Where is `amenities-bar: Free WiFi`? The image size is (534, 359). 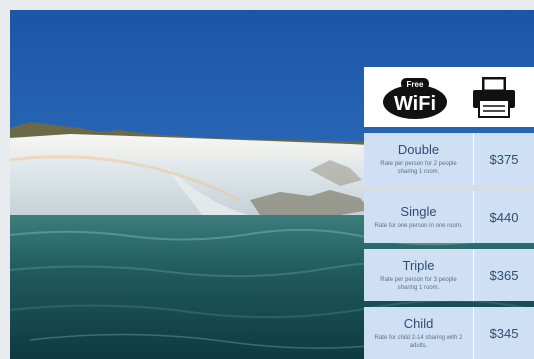 amenities-bar: Free WiFi is located at coordinates (449, 97).